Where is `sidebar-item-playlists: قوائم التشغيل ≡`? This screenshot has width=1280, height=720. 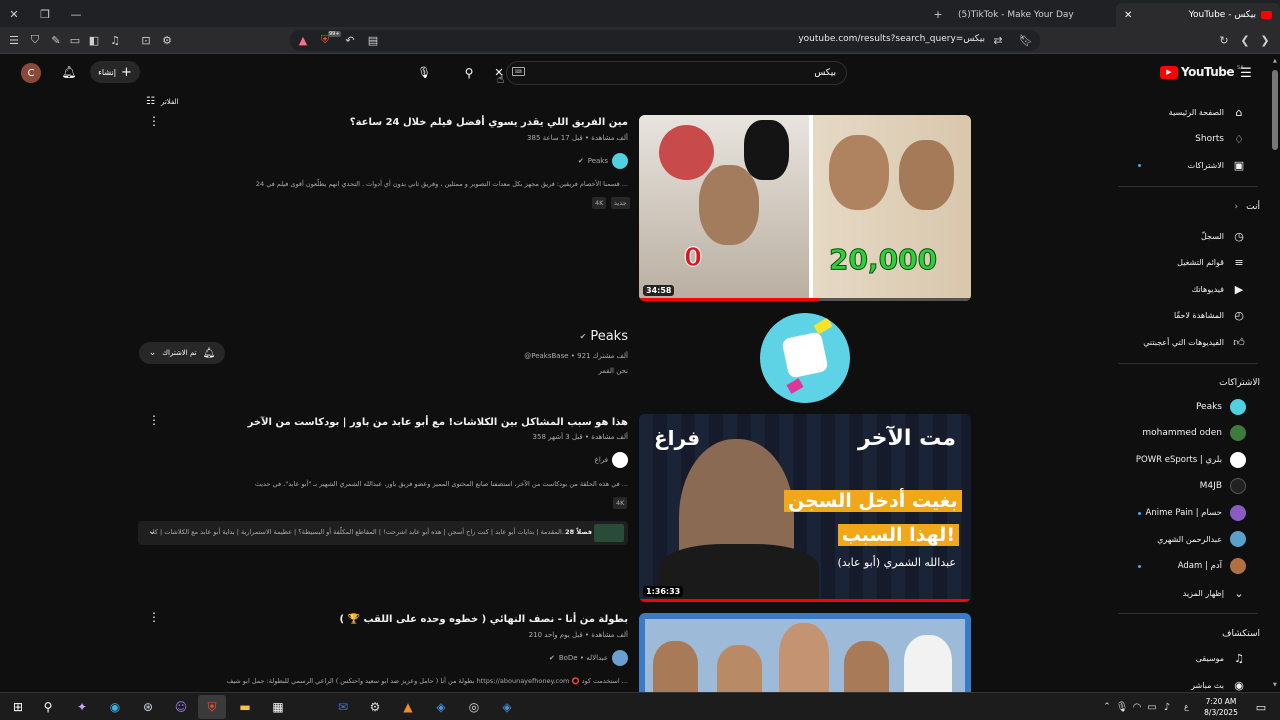 sidebar-item-playlists: قوائم التشغيل ≡ is located at coordinates (1211, 262).